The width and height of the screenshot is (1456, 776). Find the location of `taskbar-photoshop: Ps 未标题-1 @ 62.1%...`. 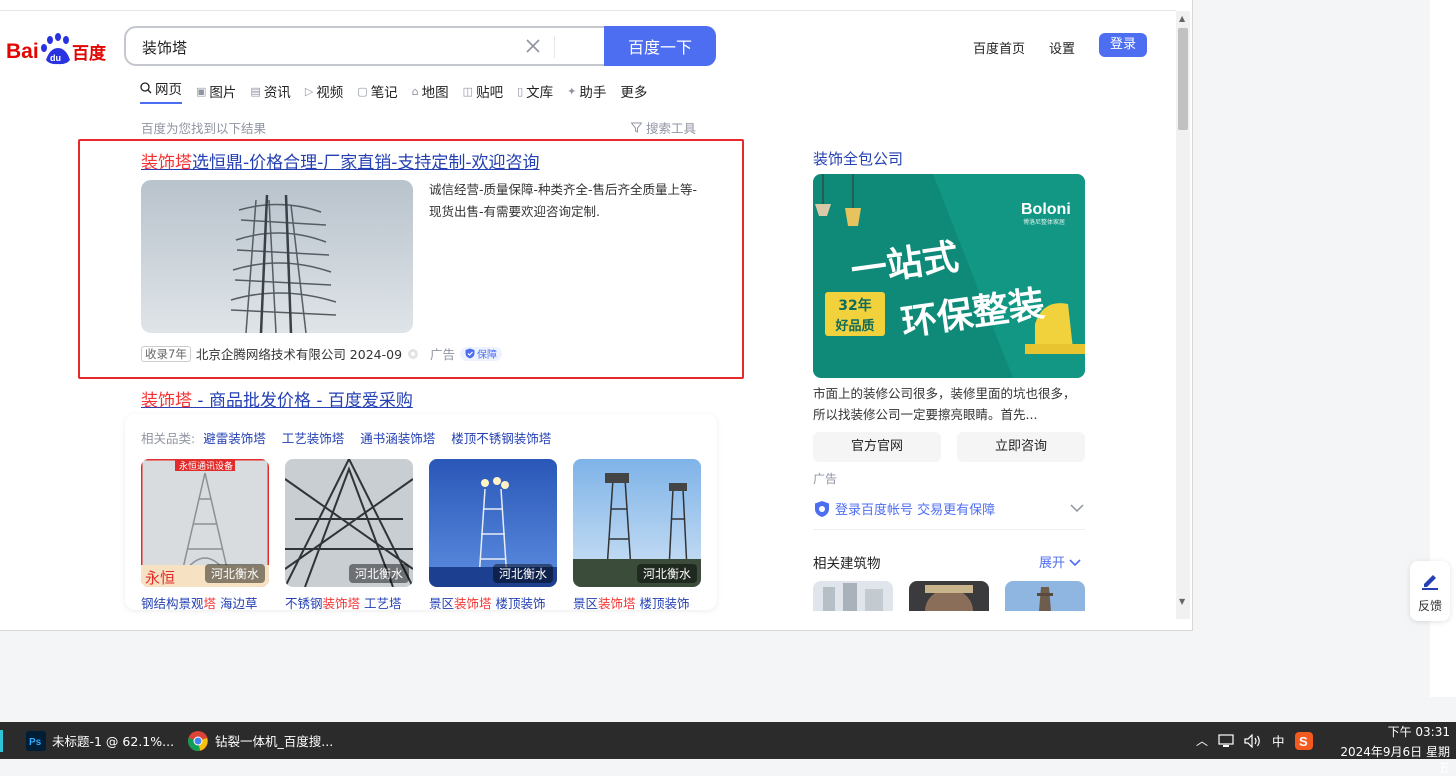

taskbar-photoshop: Ps 未标题-1 @ 62.1%... is located at coordinates (100, 740).